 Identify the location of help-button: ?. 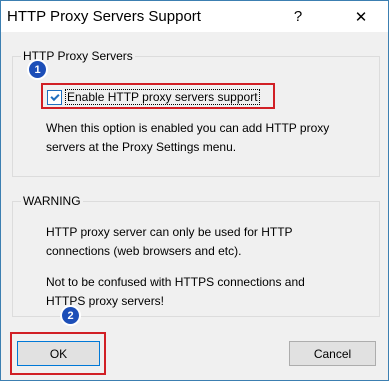
(298, 16).